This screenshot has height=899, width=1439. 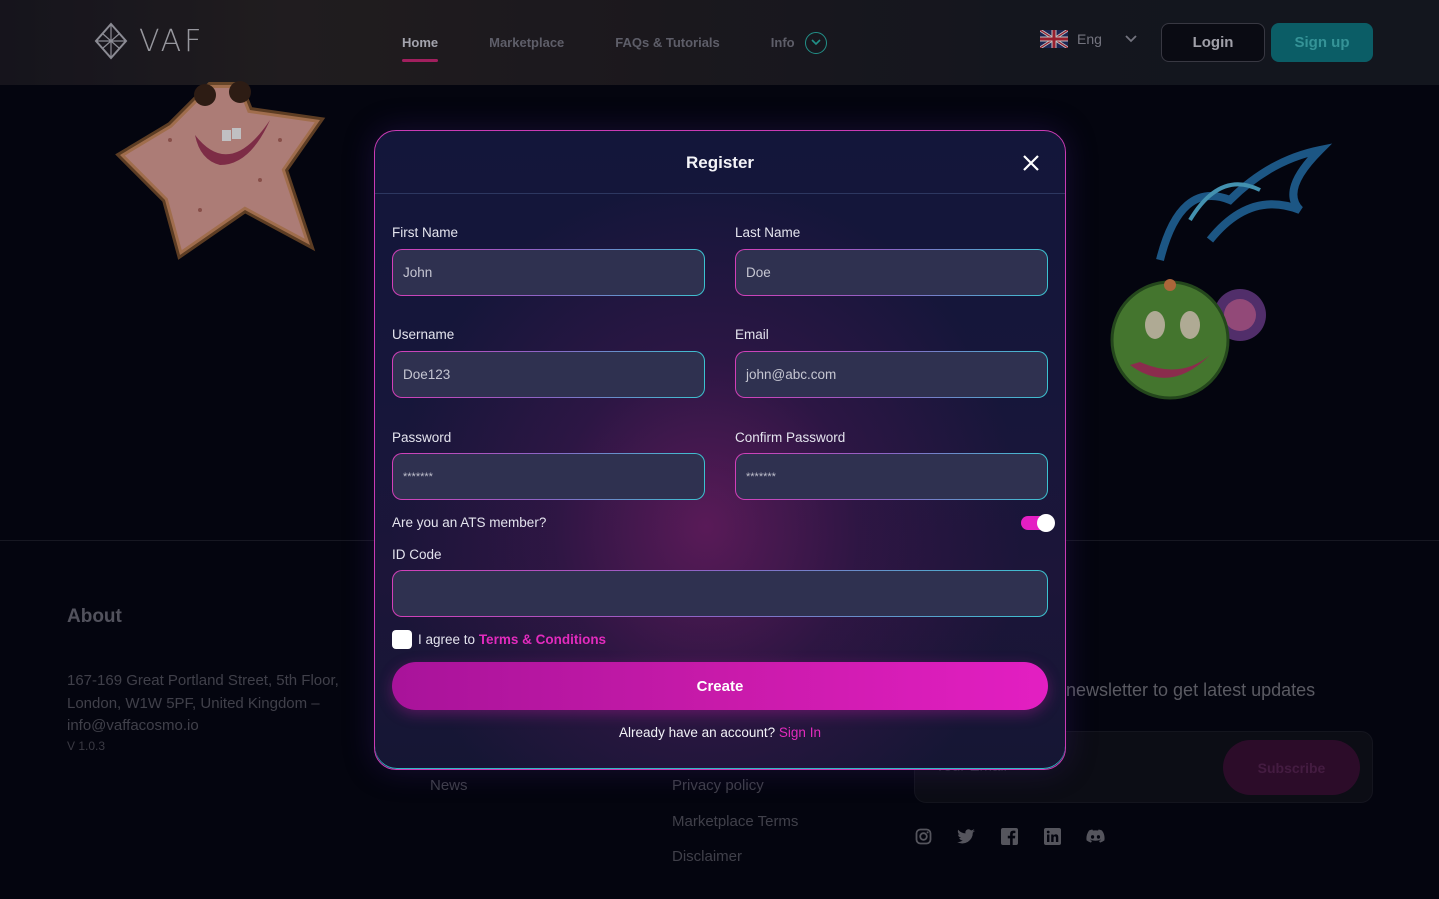 I want to click on confirm-password-input: *******, so click(x=891, y=476).